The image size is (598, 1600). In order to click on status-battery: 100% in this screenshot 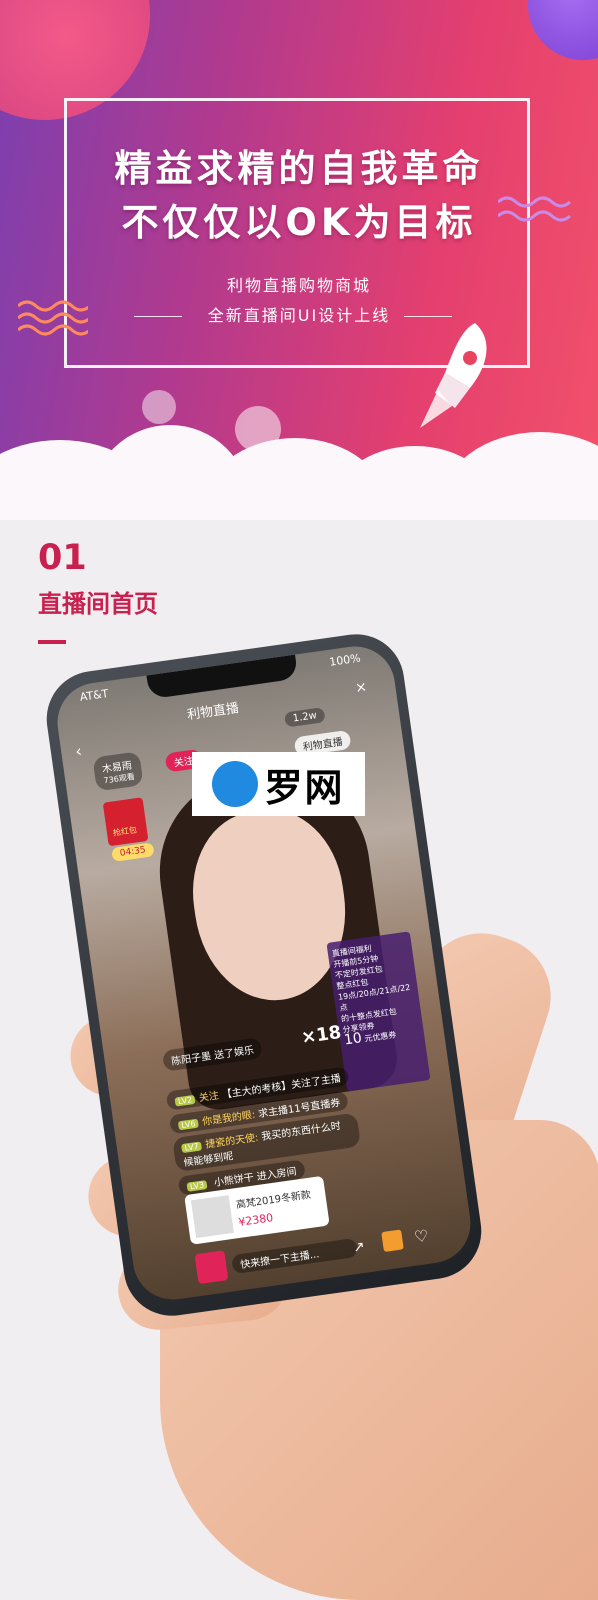, I will do `click(345, 660)`.